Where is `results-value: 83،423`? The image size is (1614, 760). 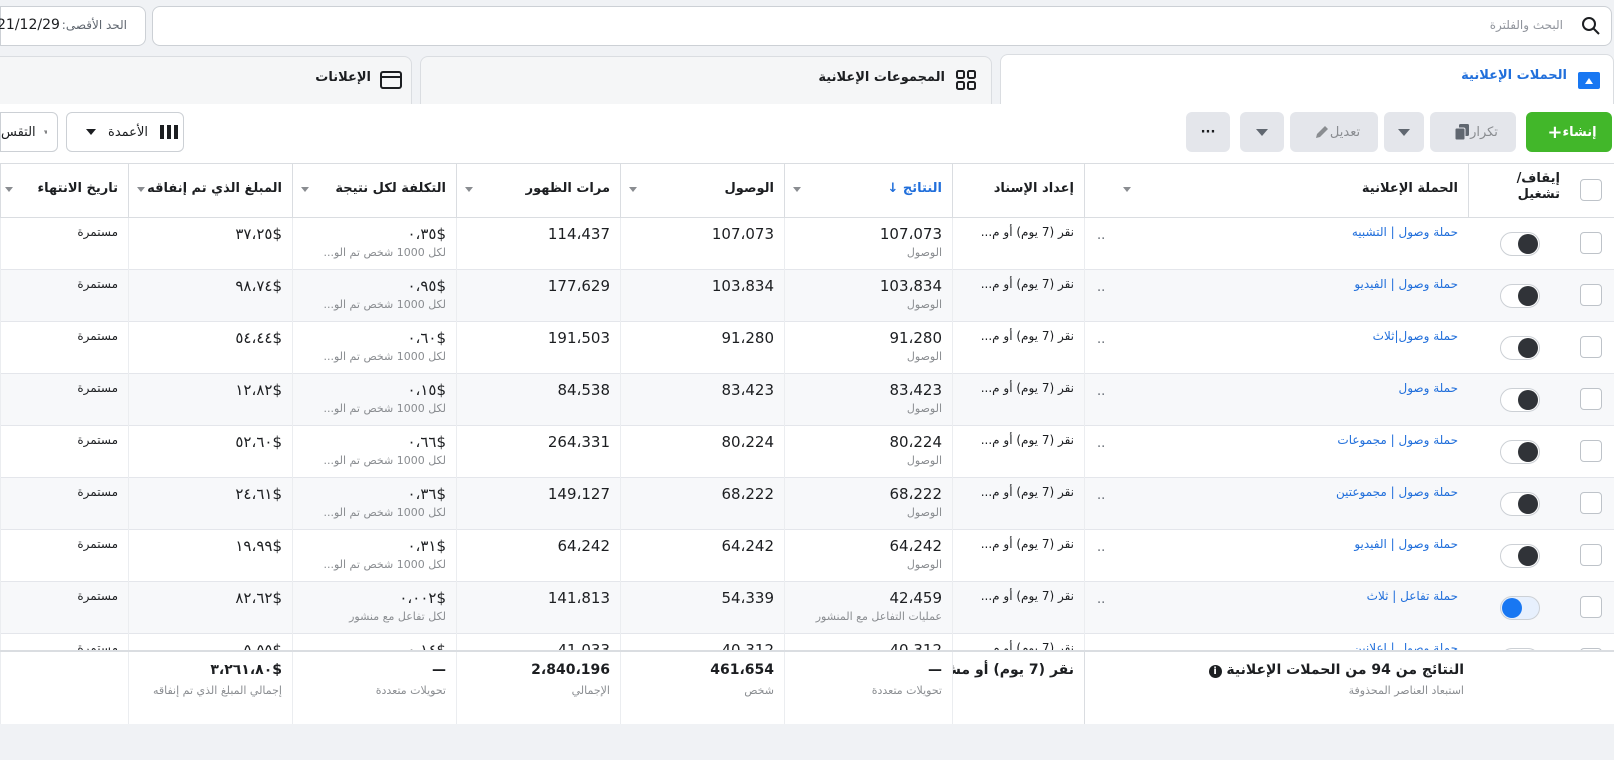
results-value: 83،423 is located at coordinates (915, 390).